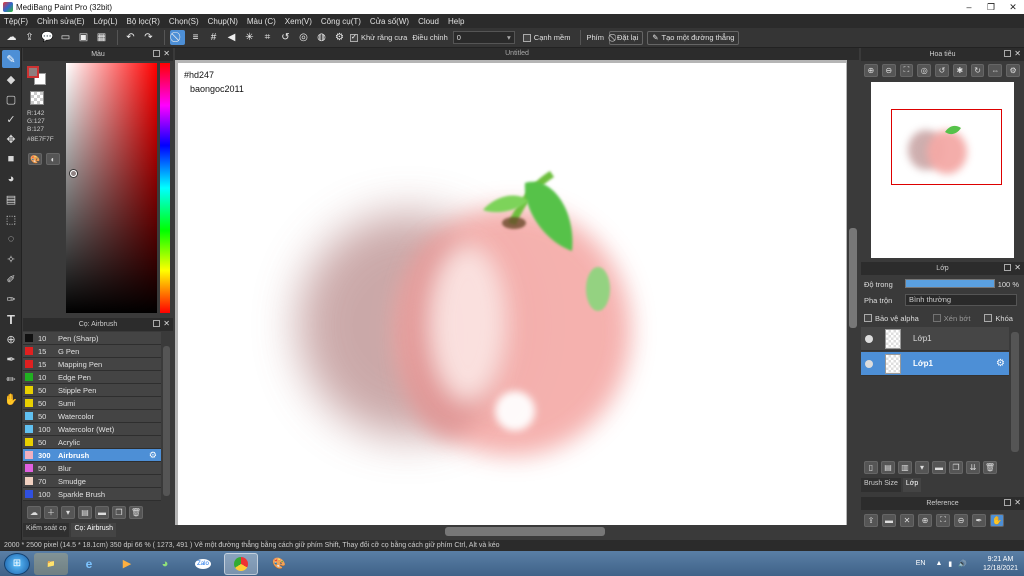 The height and width of the screenshot is (576, 1024). What do you see at coordinates (92, 481) in the screenshot?
I see `brush-item: 70 Smudge` at bounding box center [92, 481].